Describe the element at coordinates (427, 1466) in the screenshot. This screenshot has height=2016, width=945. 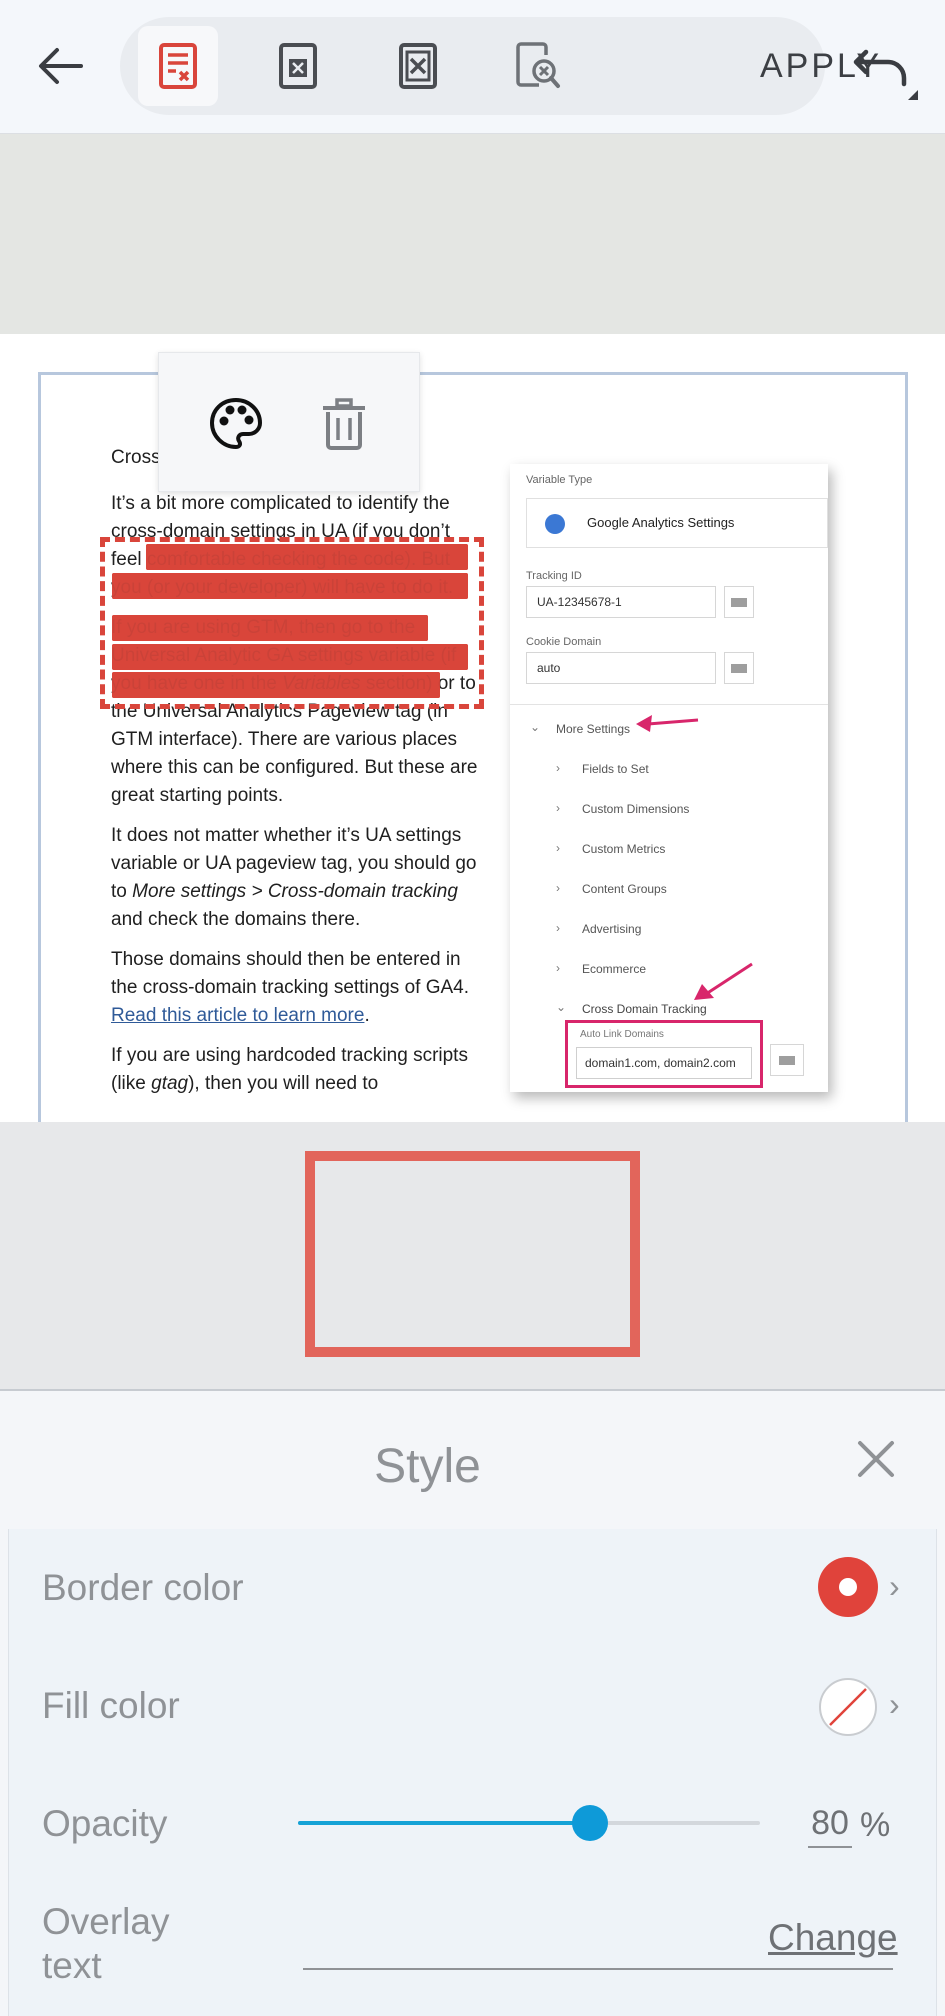
I see `panel-title: Style` at that location.